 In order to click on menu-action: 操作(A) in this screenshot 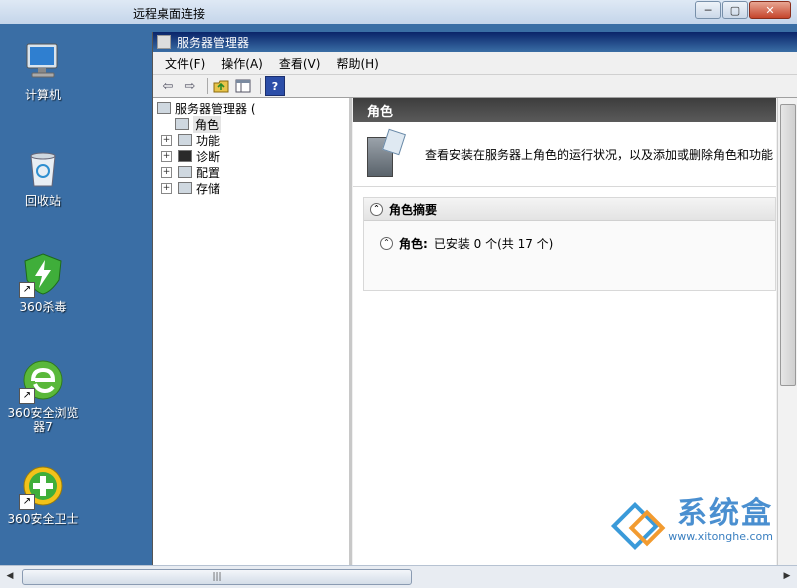, I will do `click(242, 63)`.